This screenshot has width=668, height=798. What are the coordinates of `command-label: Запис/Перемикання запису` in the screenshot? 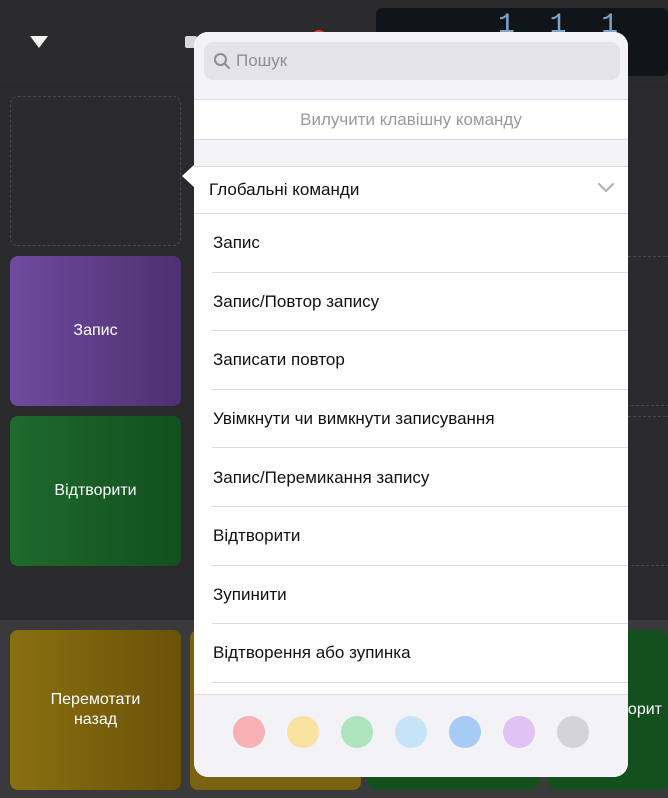 It's located at (321, 477).